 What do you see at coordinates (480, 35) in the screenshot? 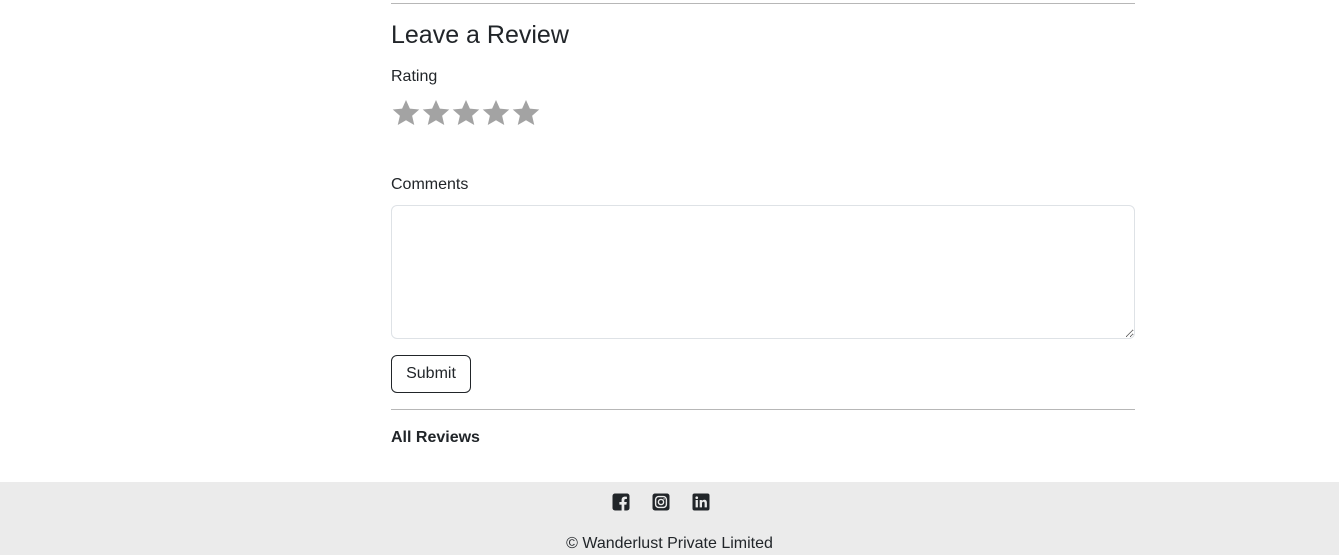
I see `review-form-heading: Leave a Review` at bounding box center [480, 35].